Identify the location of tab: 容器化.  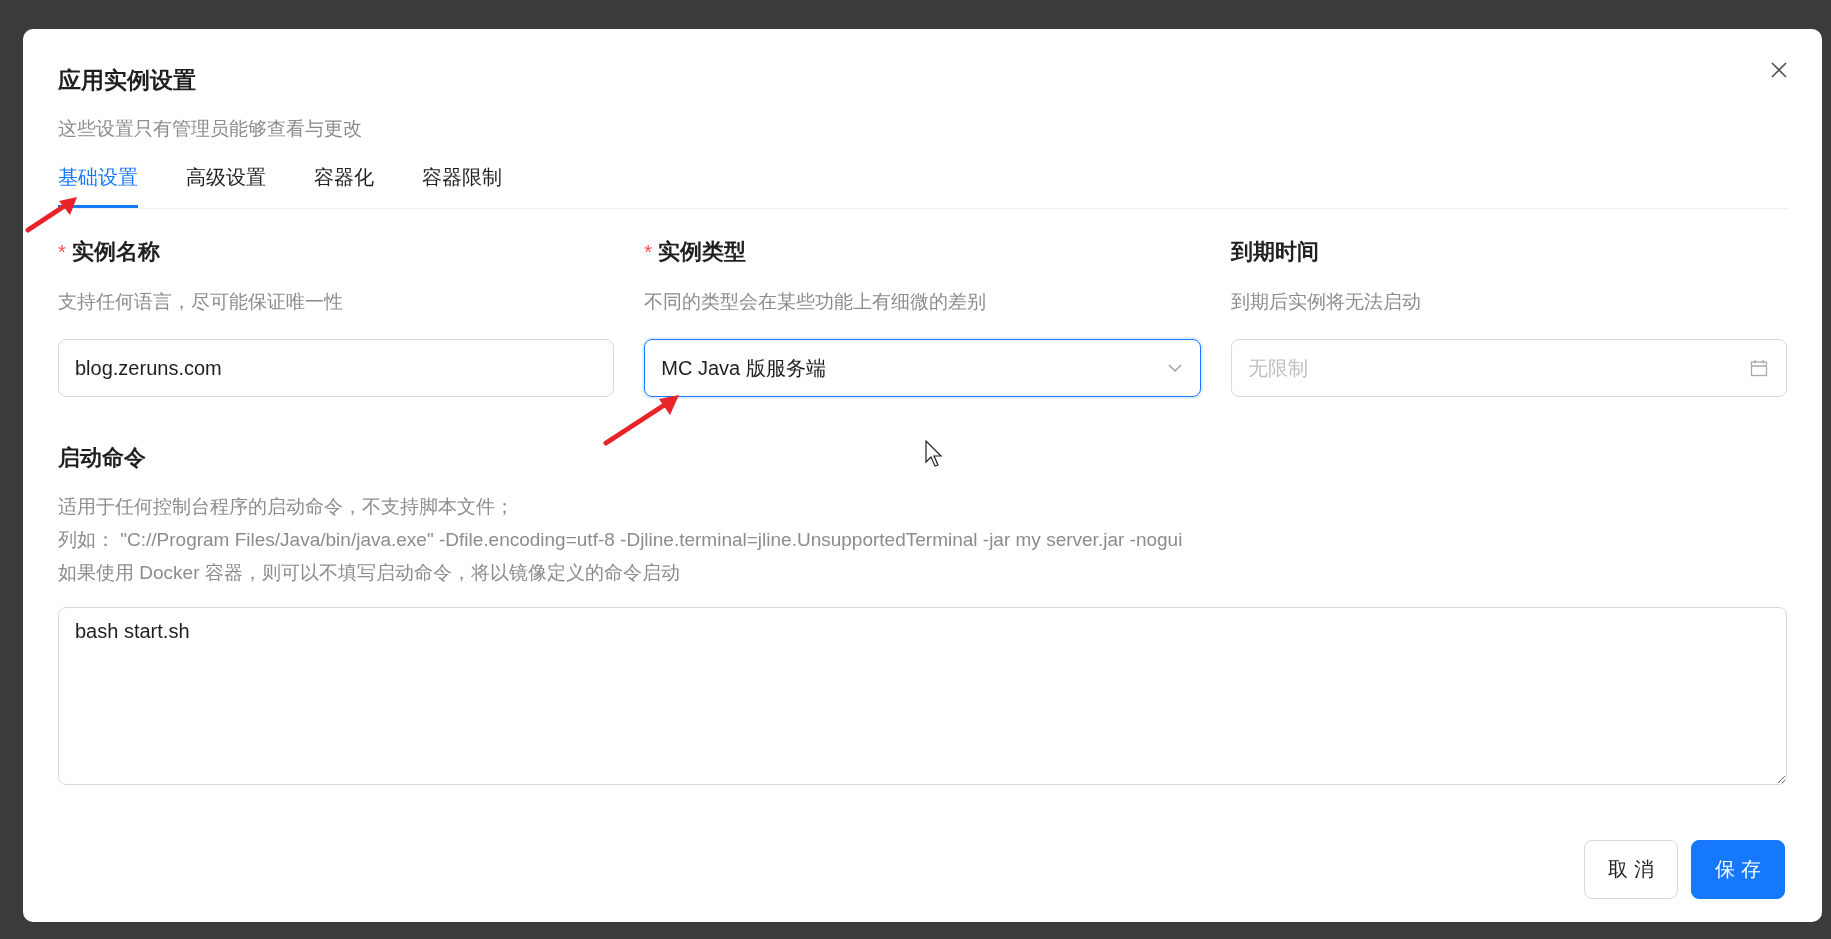
(344, 184).